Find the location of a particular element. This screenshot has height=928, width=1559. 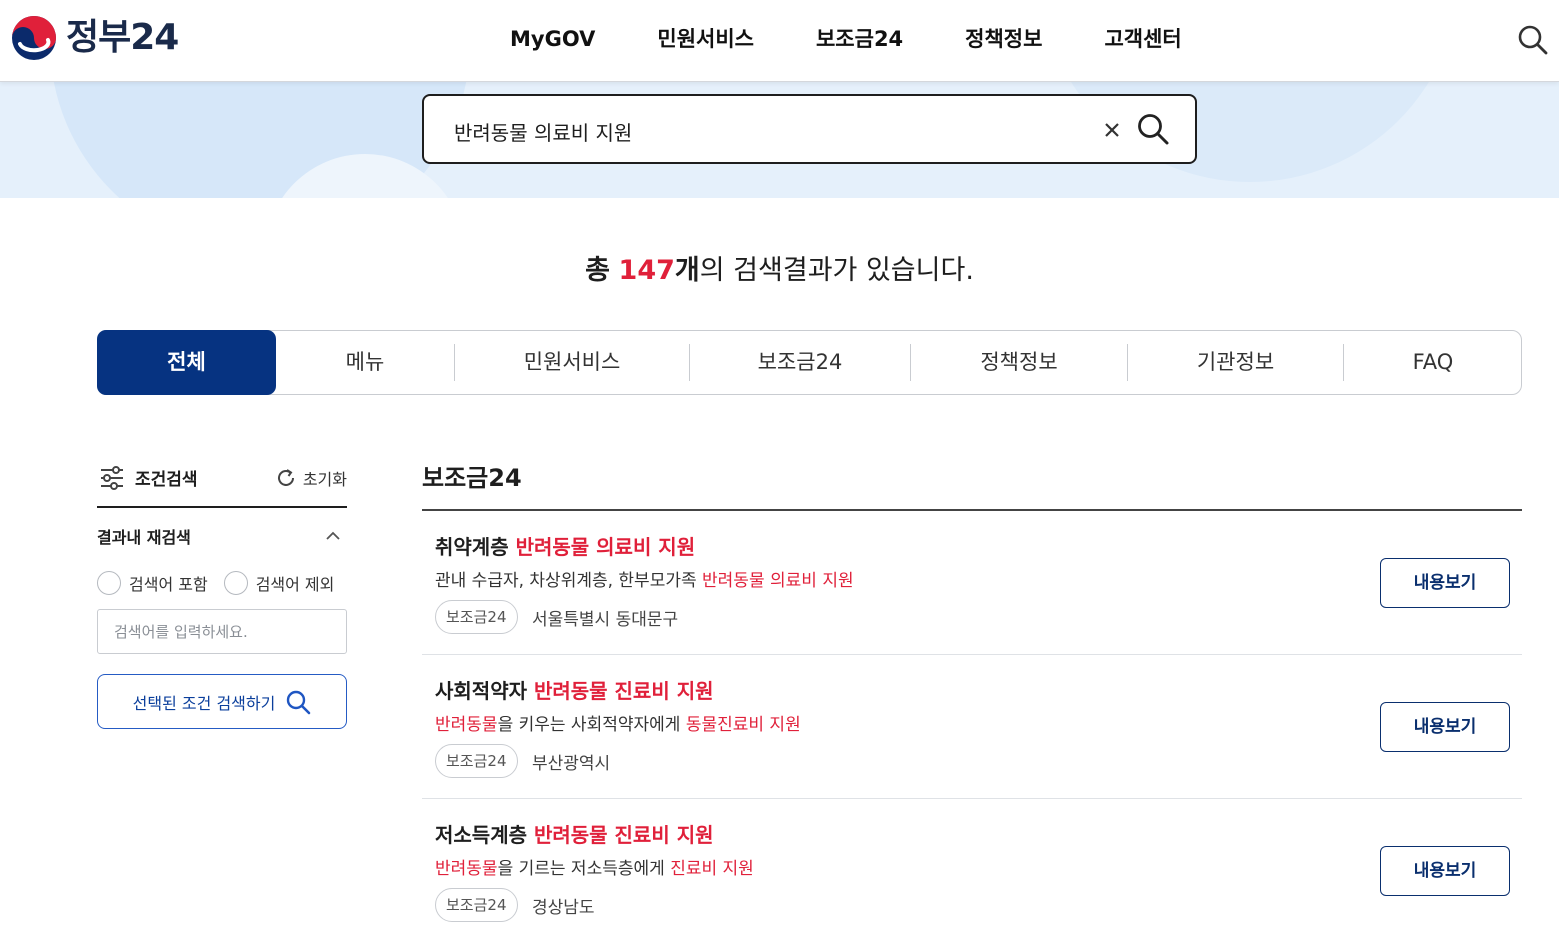

result-count: 147 is located at coordinates (646, 270).